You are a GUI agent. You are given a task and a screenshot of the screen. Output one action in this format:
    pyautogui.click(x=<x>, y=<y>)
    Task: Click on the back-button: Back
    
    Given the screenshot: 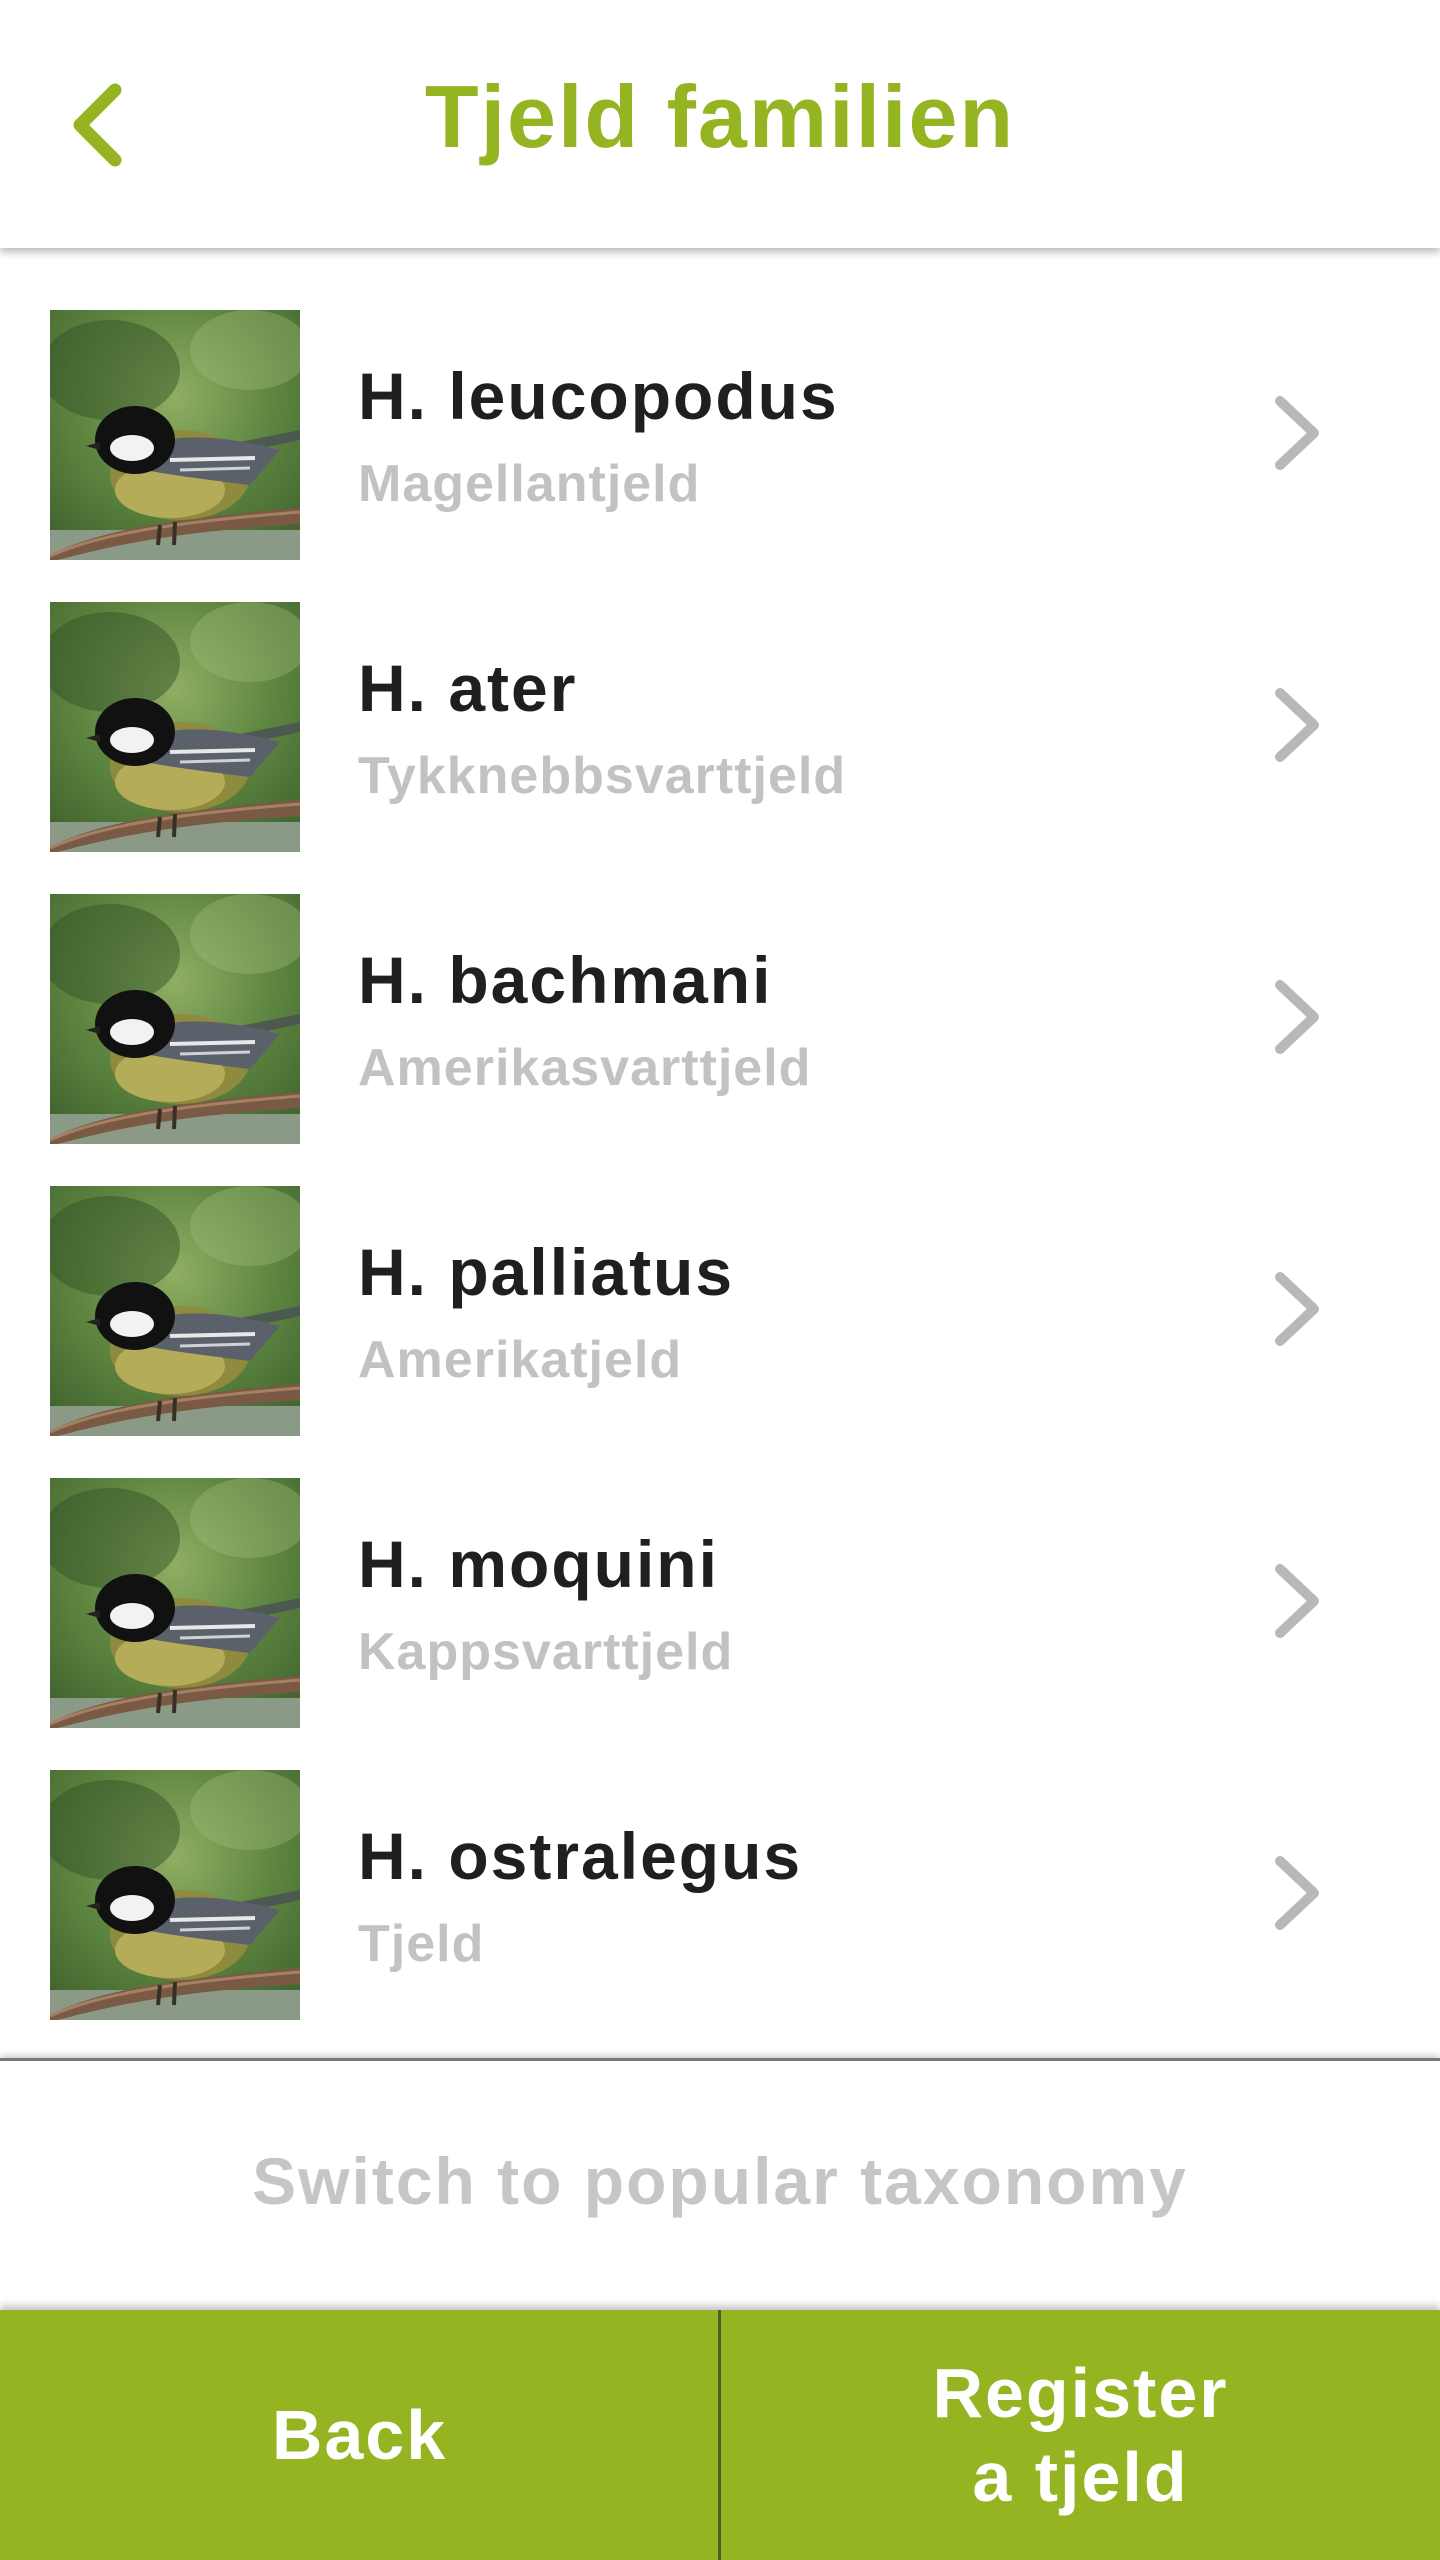 What is the action you would take?
    pyautogui.click(x=359, y=2435)
    